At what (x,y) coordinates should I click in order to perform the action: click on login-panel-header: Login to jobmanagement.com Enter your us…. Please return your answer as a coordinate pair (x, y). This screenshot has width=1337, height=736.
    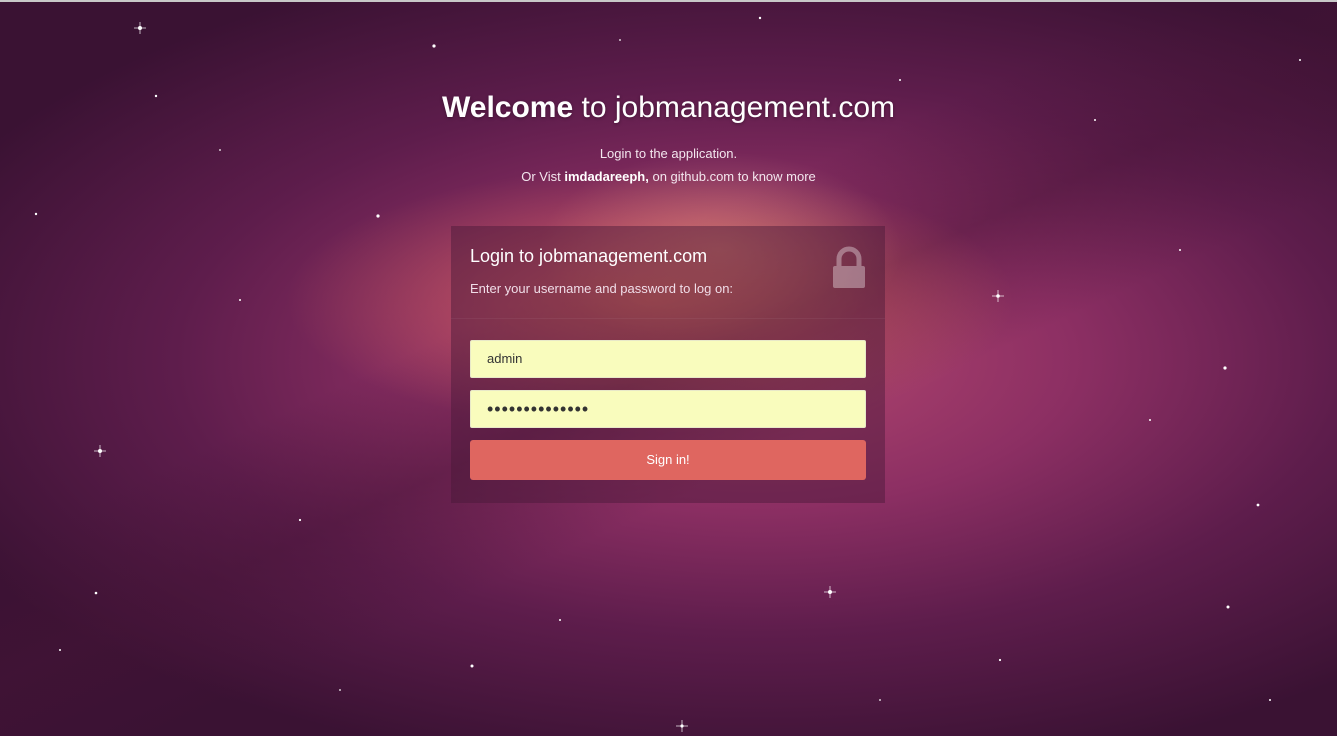
    Looking at the image, I should click on (668, 272).